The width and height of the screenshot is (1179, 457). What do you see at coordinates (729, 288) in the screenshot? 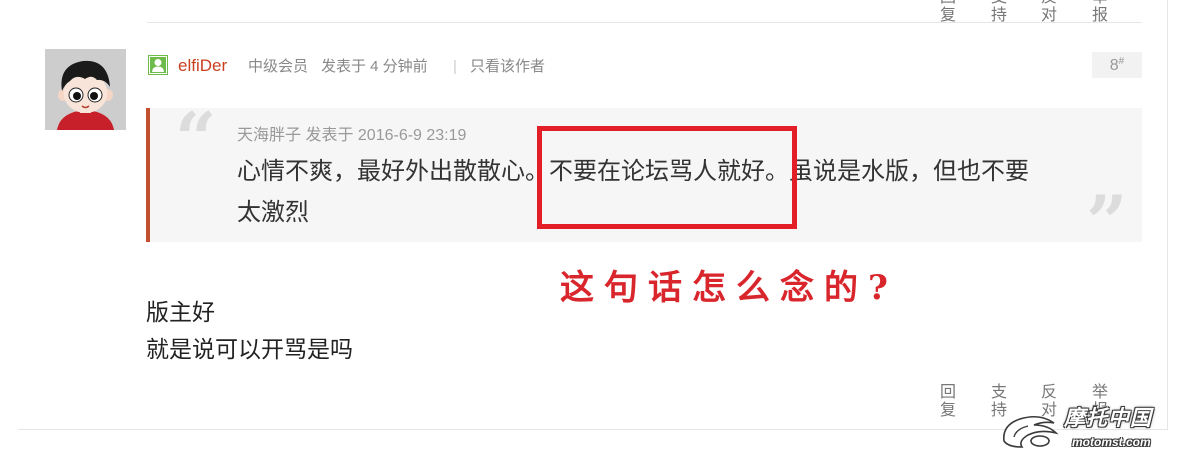
I see `annotation-text: 这句话怎么念的?` at bounding box center [729, 288].